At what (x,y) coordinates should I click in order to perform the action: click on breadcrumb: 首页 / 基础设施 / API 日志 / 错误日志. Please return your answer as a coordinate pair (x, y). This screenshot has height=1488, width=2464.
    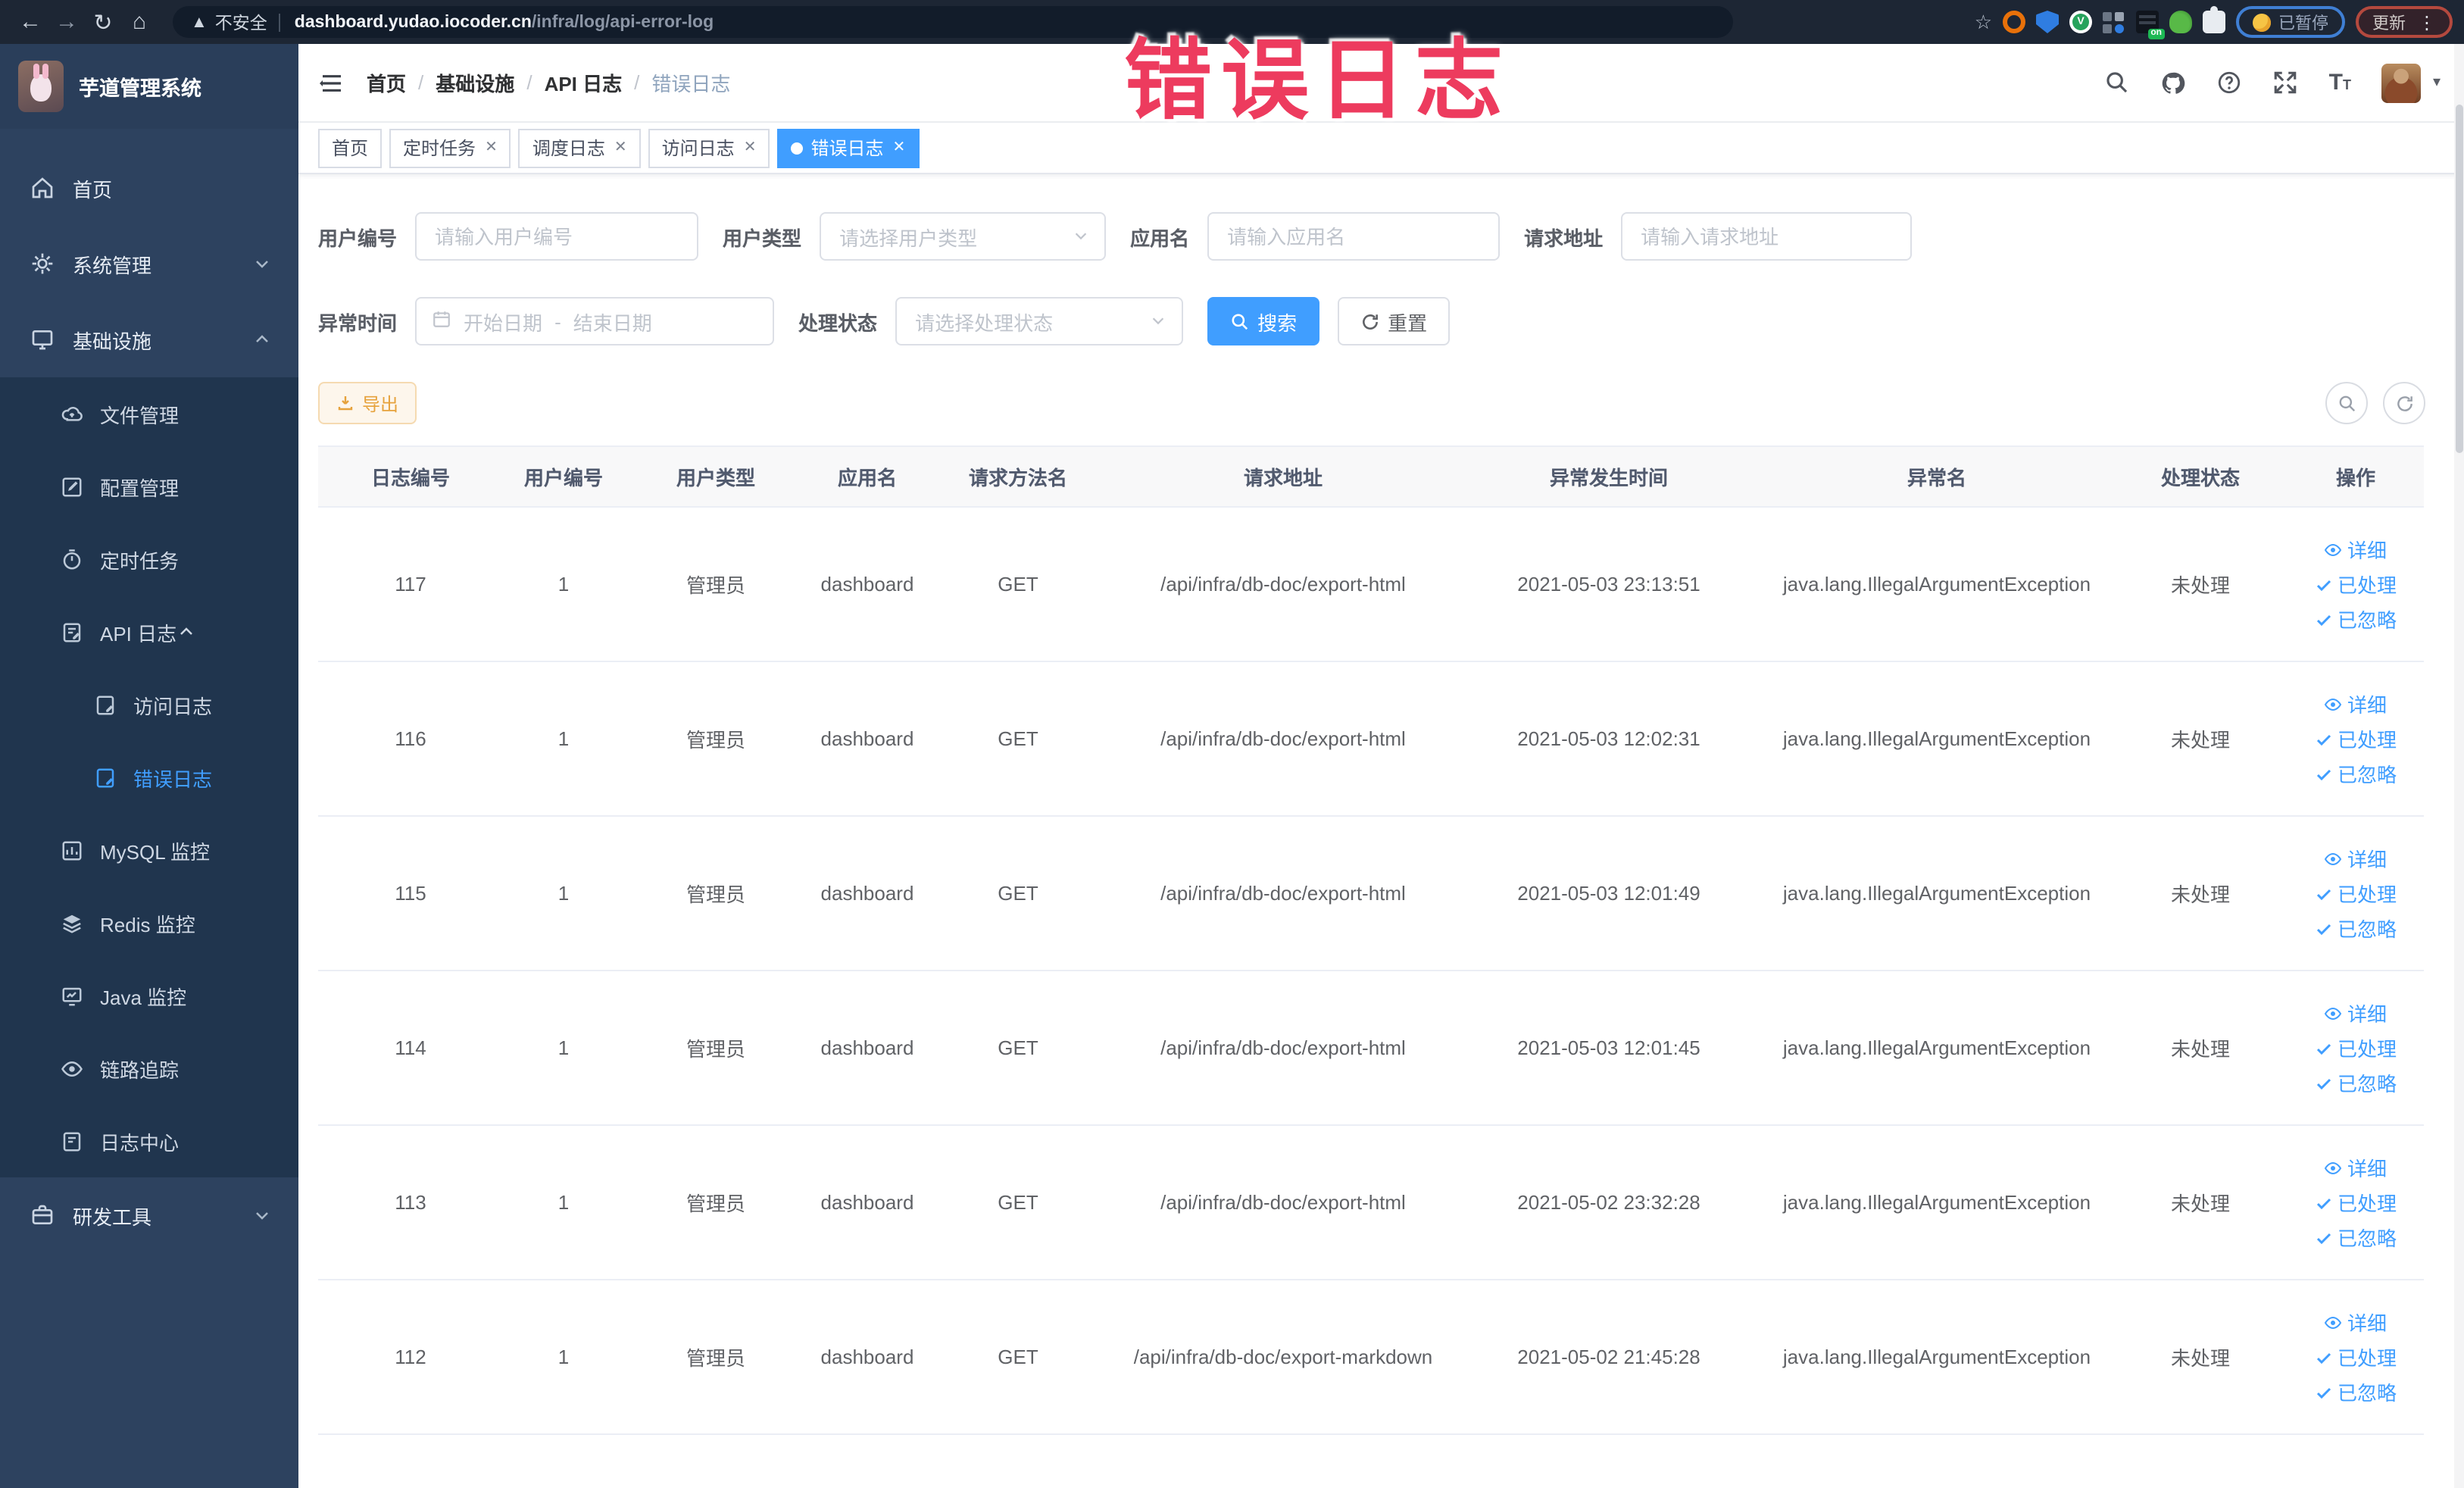
    Looking at the image, I should click on (548, 82).